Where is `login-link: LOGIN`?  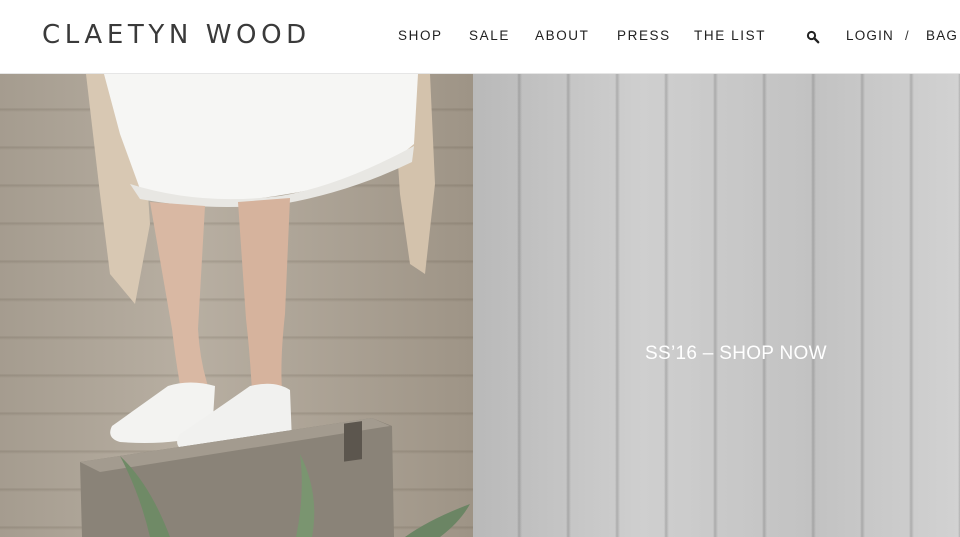
login-link: LOGIN is located at coordinates (870, 35).